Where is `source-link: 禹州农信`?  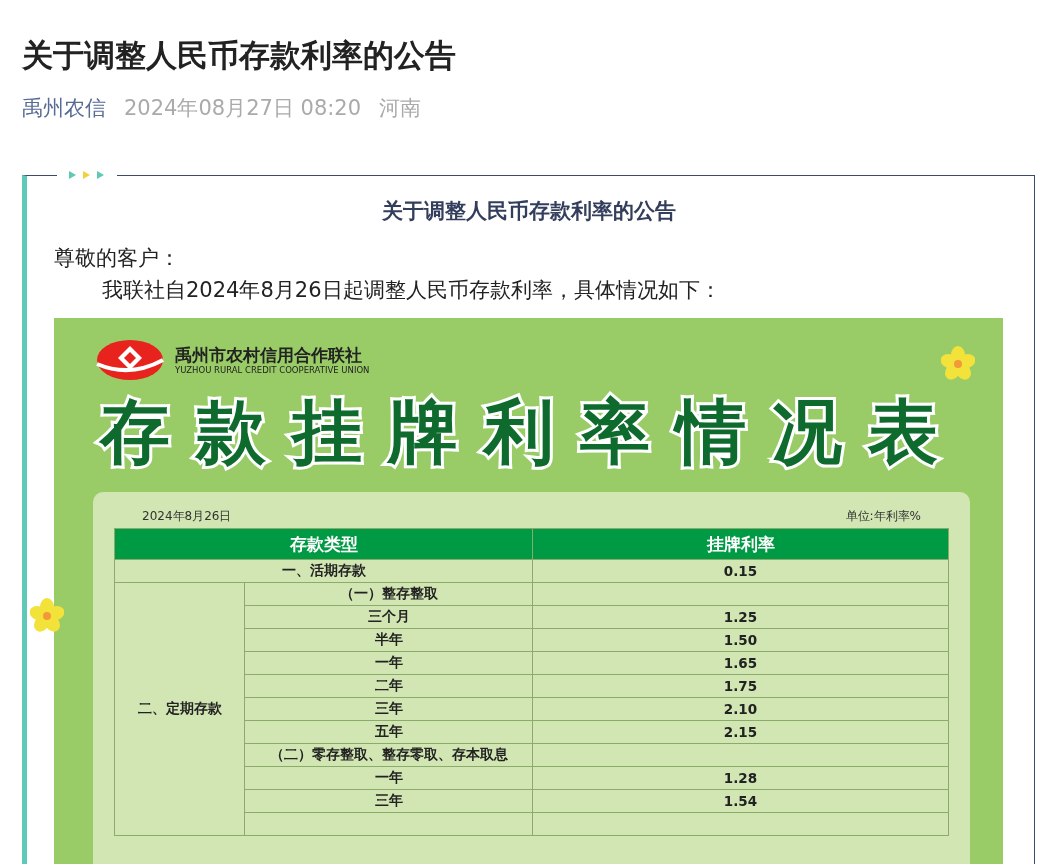
source-link: 禹州农信 is located at coordinates (64, 108).